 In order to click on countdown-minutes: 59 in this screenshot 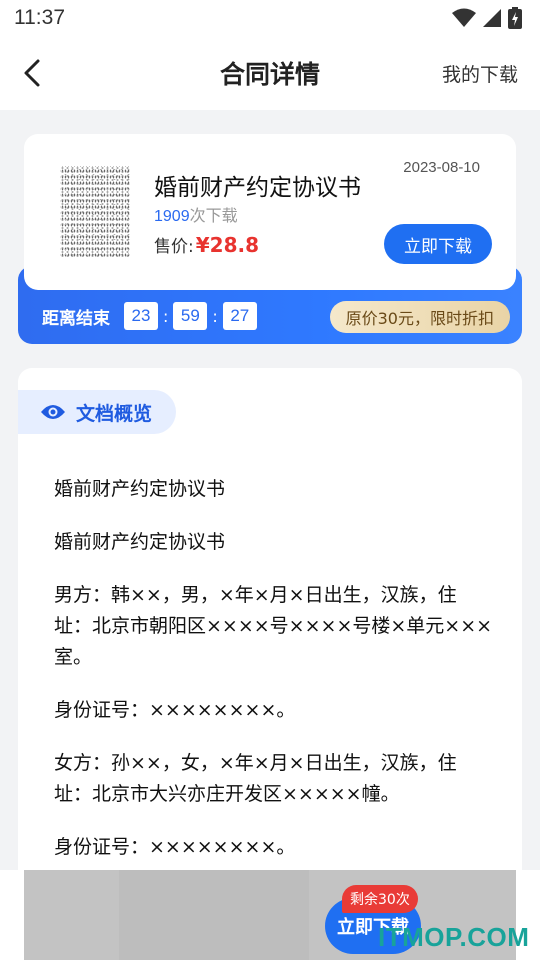, I will do `click(190, 316)`.